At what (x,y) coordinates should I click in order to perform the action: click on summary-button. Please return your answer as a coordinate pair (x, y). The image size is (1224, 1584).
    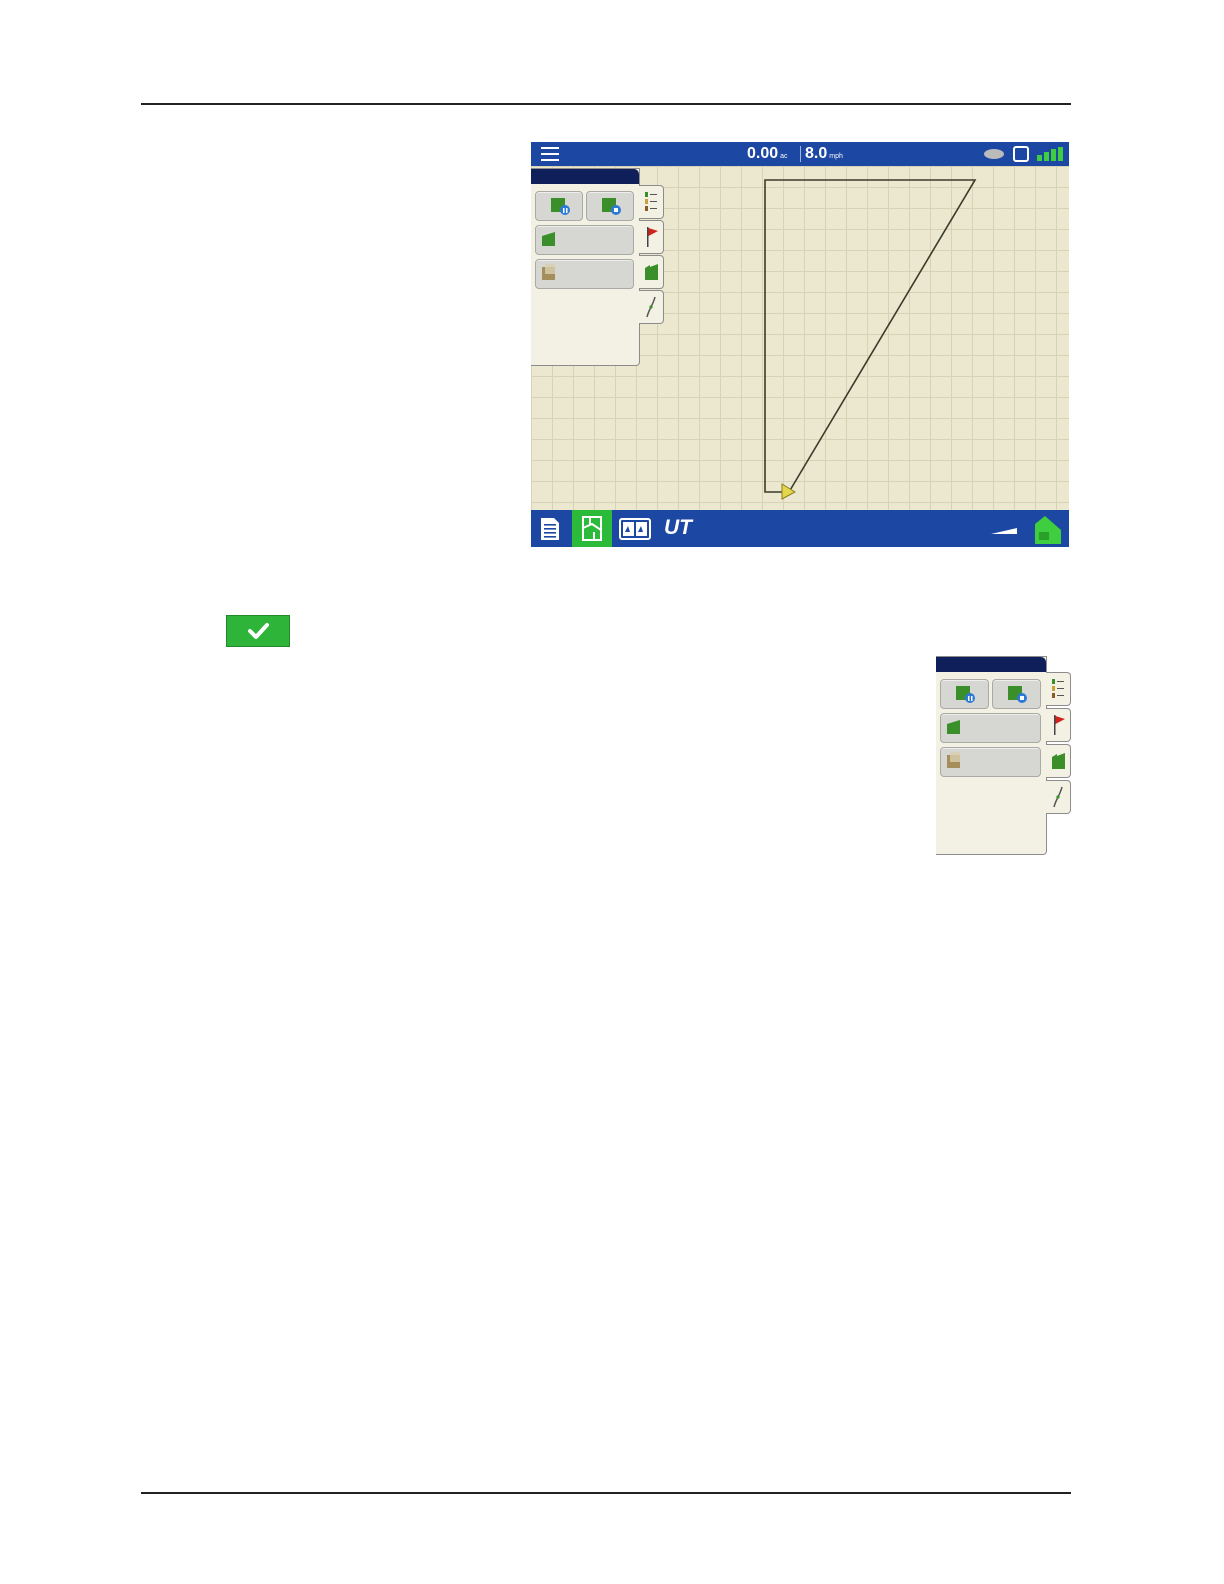
    Looking at the image, I should click on (551, 528).